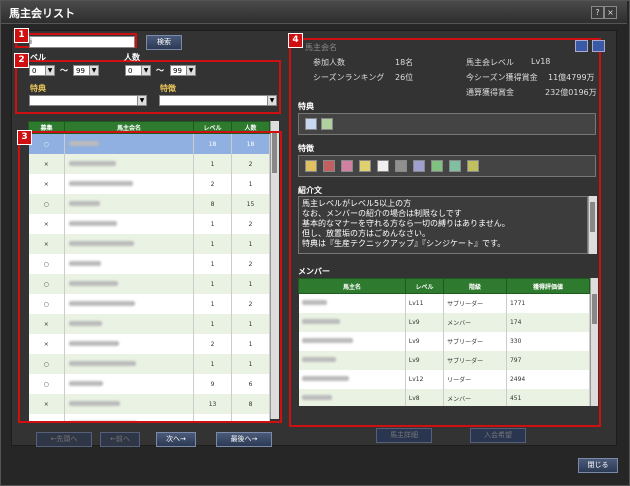  Describe the element at coordinates (425, 397) in the screenshot. I see `member-level-cell: Lv8` at that location.